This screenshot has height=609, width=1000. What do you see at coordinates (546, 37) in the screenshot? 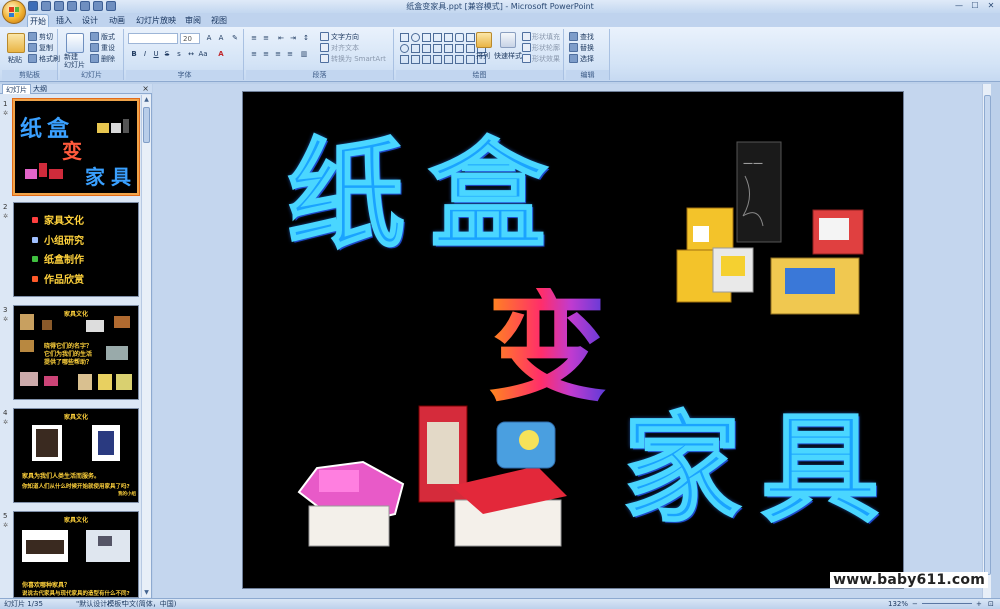
I see `shape-fill-label: 形状填充` at bounding box center [546, 37].